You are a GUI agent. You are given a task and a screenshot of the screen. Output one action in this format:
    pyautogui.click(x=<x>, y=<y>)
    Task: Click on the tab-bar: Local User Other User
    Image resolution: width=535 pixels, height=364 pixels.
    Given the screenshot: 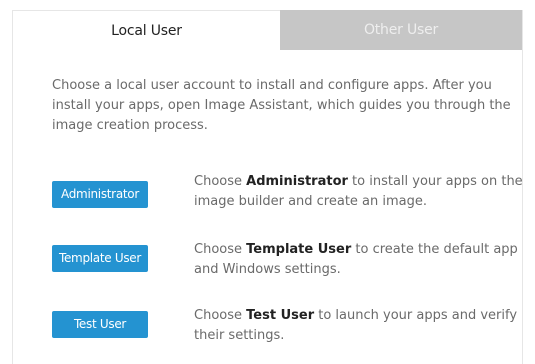 What is the action you would take?
    pyautogui.click(x=267, y=30)
    